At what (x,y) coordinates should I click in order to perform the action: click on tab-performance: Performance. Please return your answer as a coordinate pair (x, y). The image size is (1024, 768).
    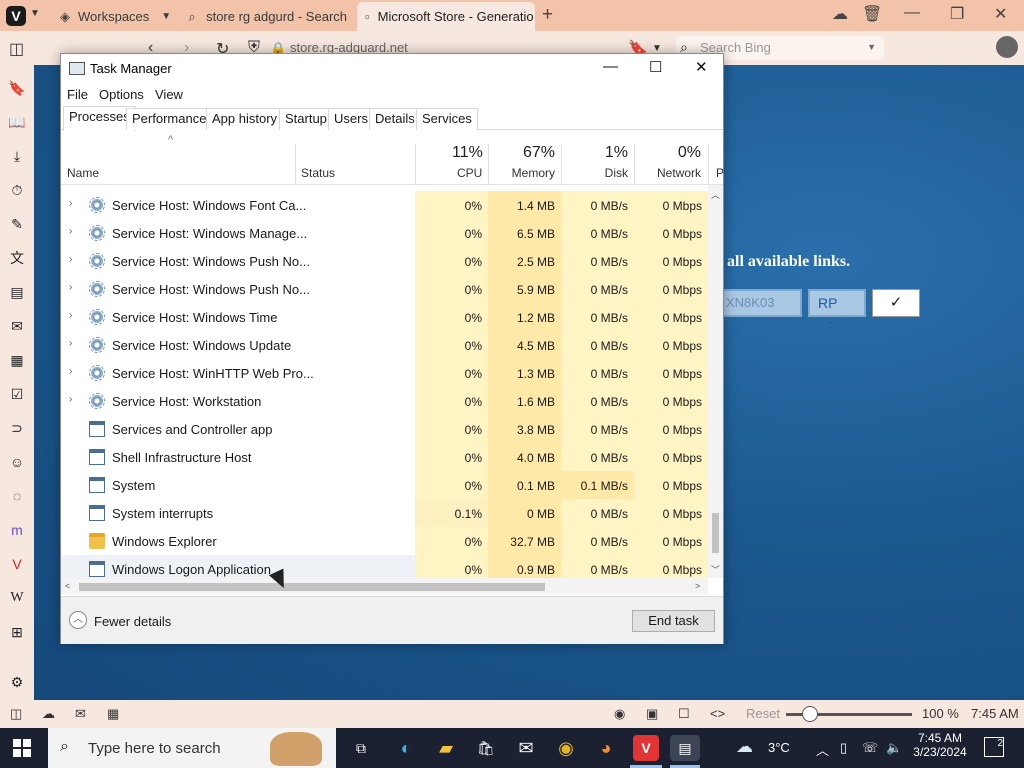
    Looking at the image, I should click on (169, 119).